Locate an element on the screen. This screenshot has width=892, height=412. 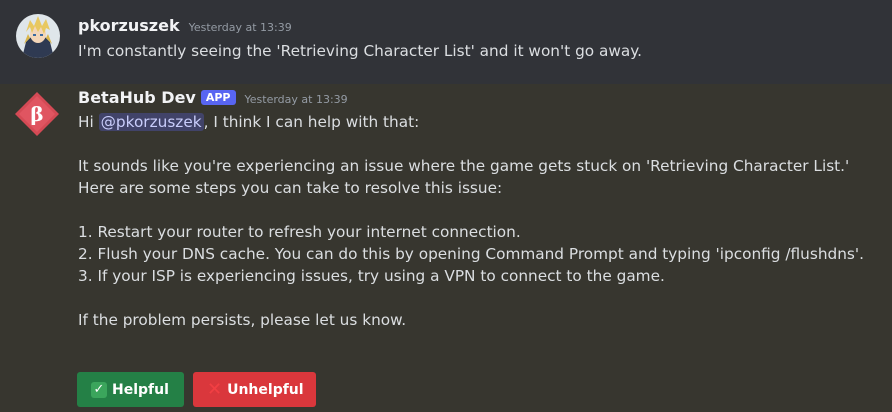
greeting-prefix: Hi is located at coordinates (88, 122).